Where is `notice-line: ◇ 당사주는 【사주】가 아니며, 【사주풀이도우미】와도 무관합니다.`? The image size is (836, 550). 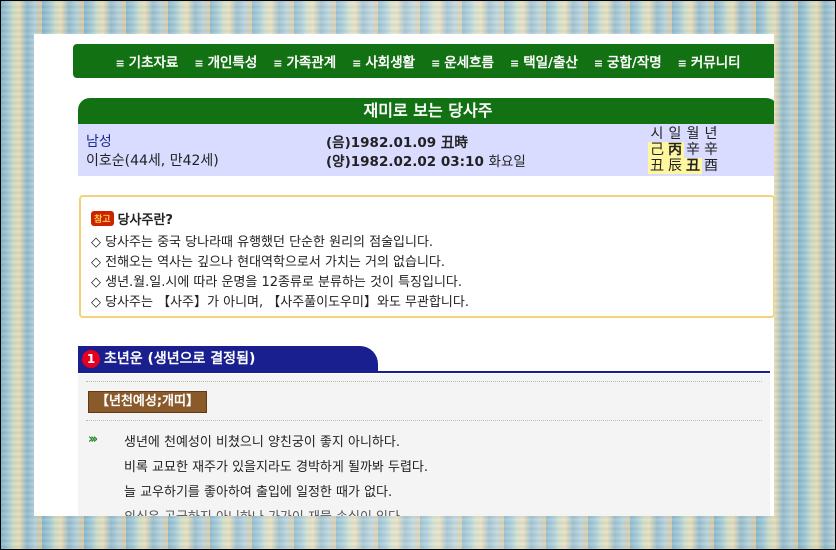
notice-line: ◇ 당사주는 【사주】가 아니며, 【사주풀이도우미】와도 무관합니다. is located at coordinates (280, 302).